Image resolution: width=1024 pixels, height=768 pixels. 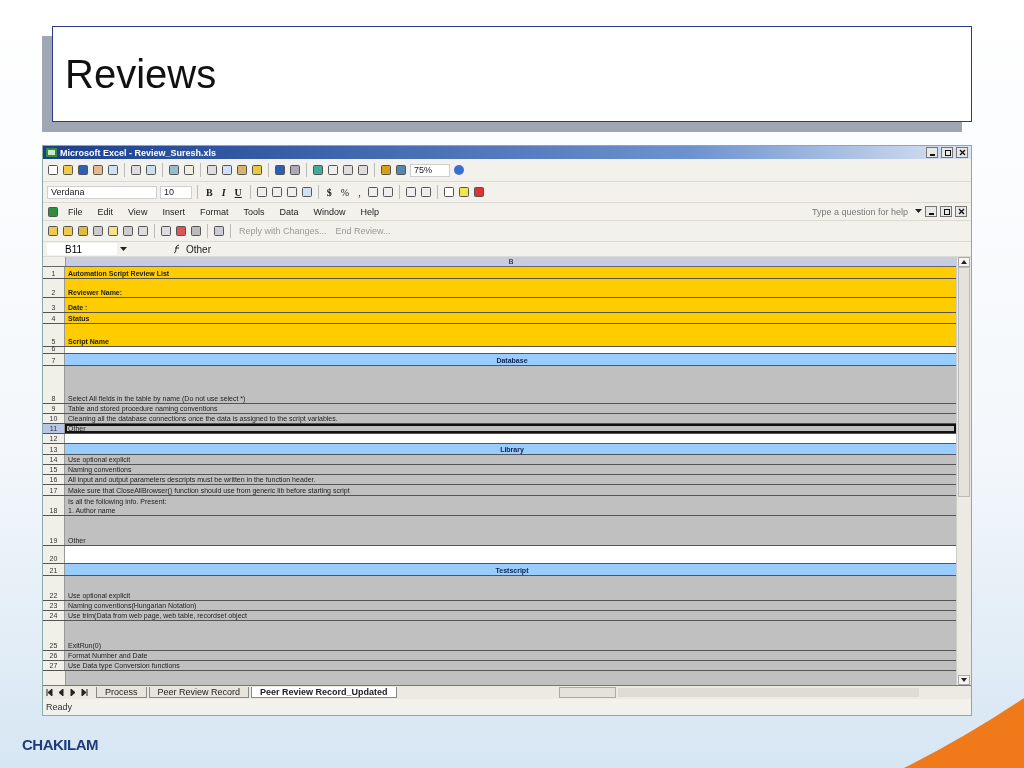 I want to click on scroll-up-icon, so click(x=964, y=262).